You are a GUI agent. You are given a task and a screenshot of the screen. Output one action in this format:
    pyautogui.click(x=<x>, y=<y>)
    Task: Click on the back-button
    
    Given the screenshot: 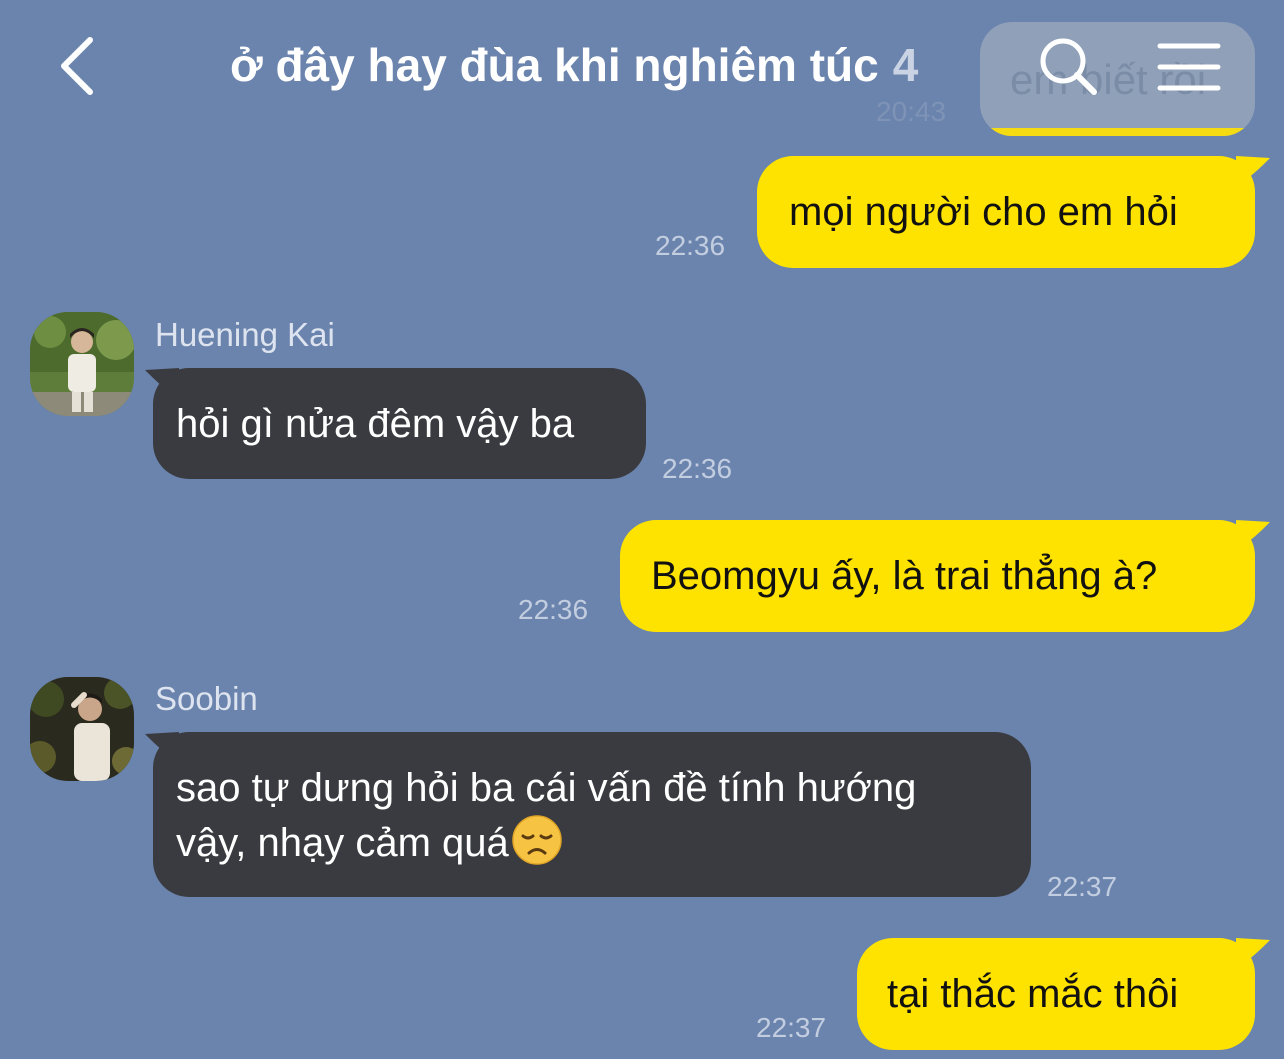 What is the action you would take?
    pyautogui.click(x=80, y=66)
    